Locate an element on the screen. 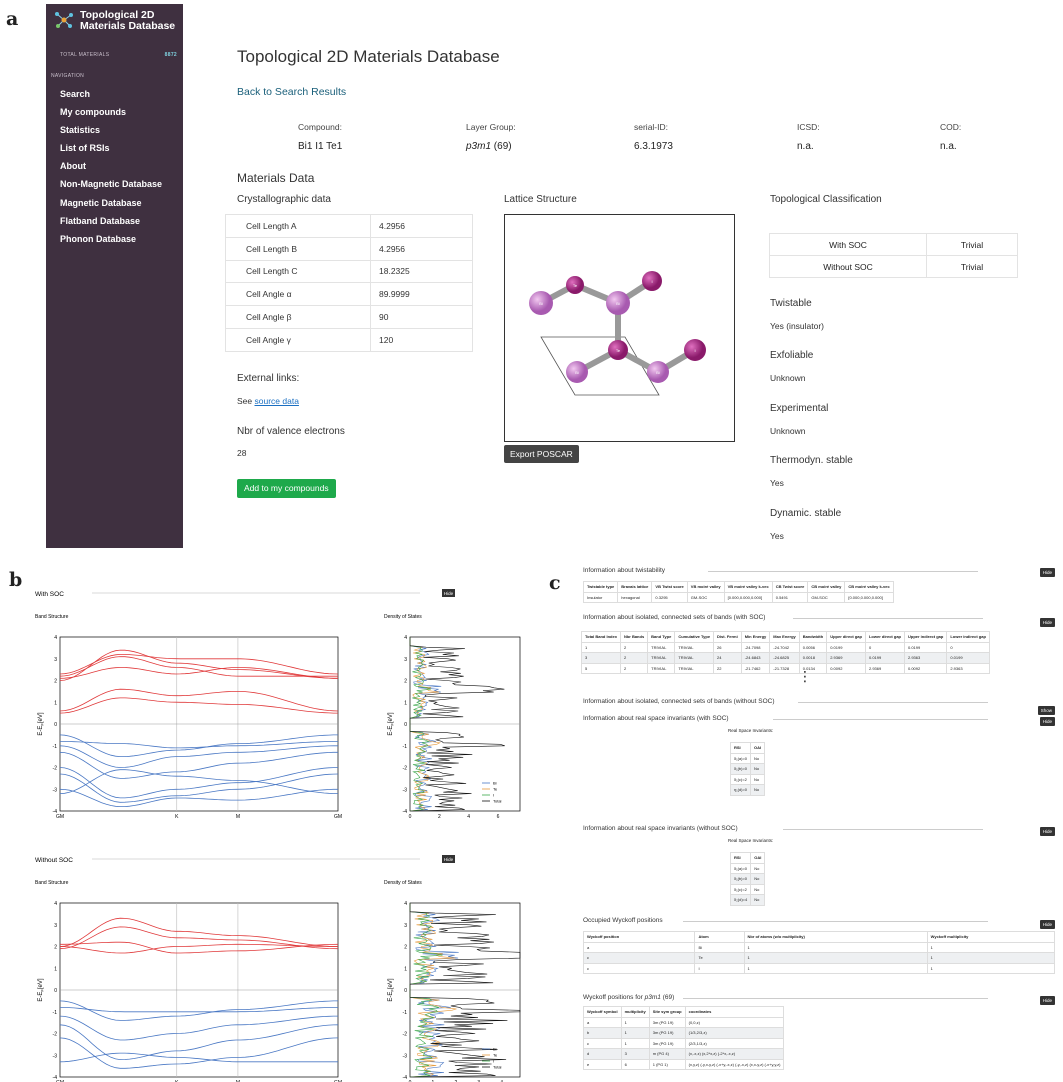 The height and width of the screenshot is (1082, 1063). dos-y-tick-label: 4 is located at coordinates (405, 638).